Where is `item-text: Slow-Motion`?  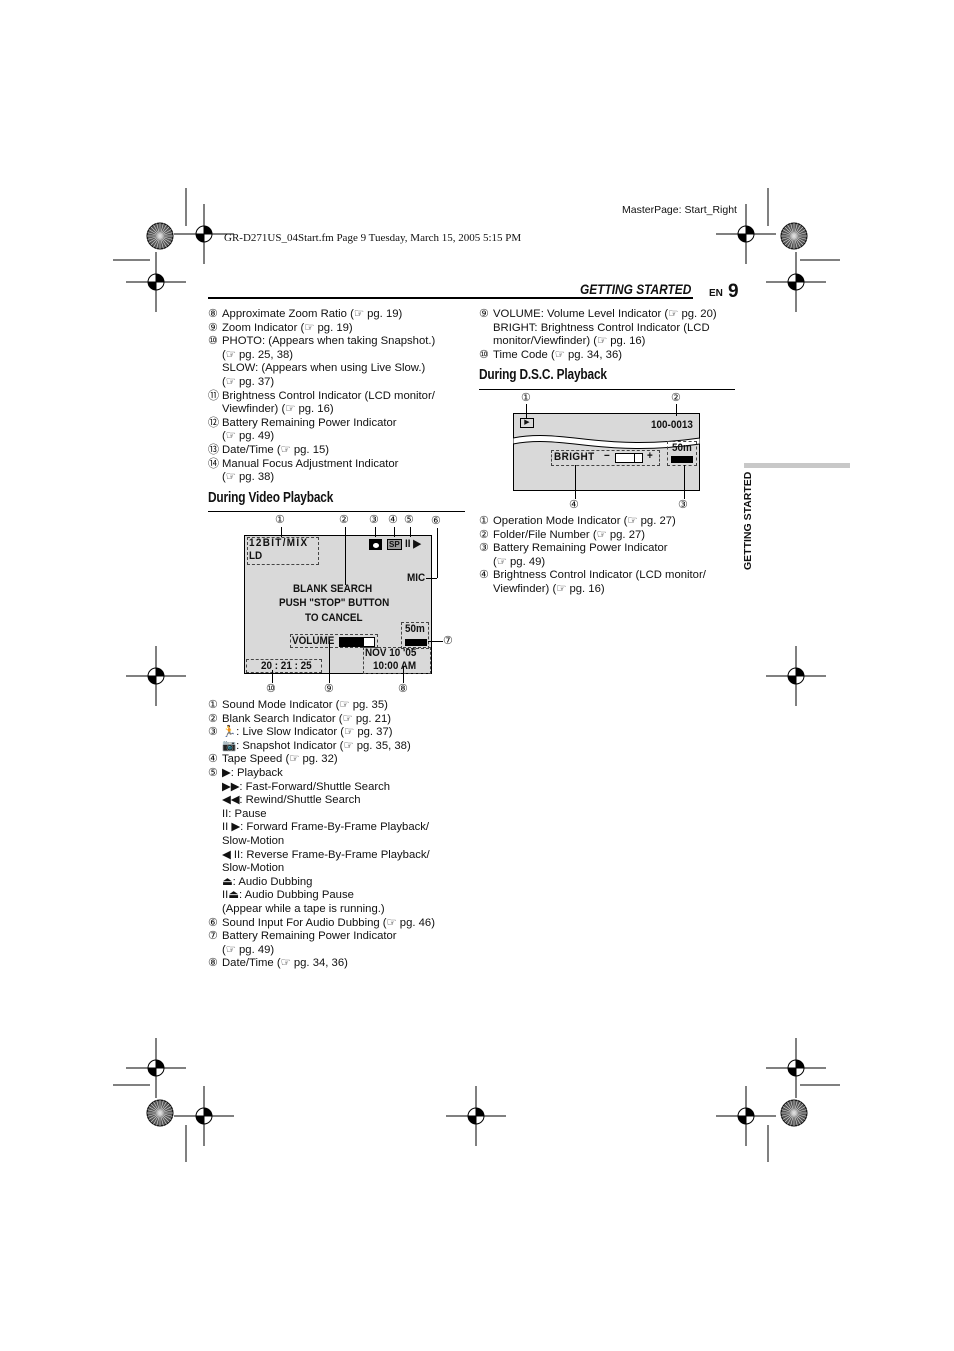 item-text: Slow-Motion is located at coordinates (253, 840).